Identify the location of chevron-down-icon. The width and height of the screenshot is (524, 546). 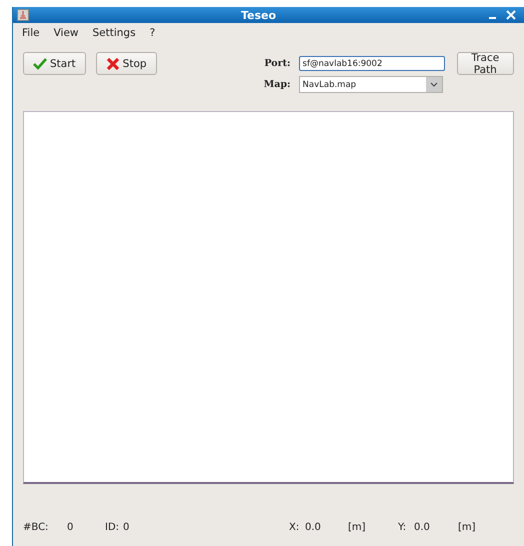
(434, 84).